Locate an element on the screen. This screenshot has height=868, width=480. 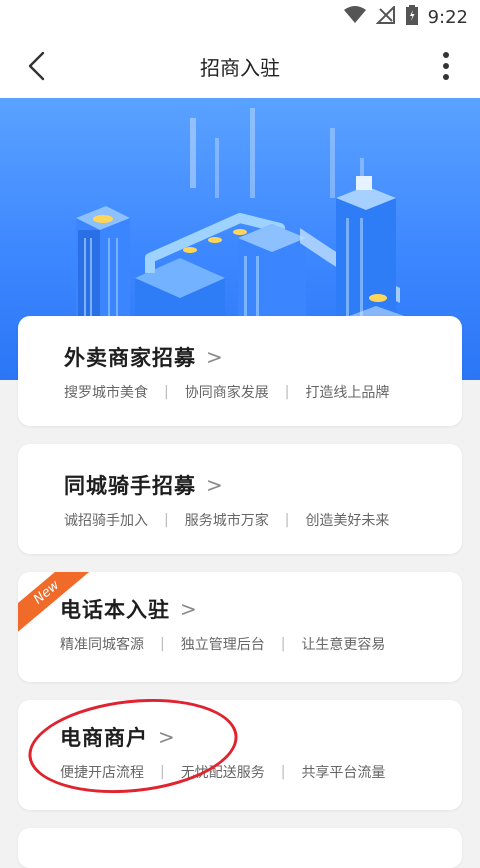
card-tag: 精准同城客源 is located at coordinates (102, 645).